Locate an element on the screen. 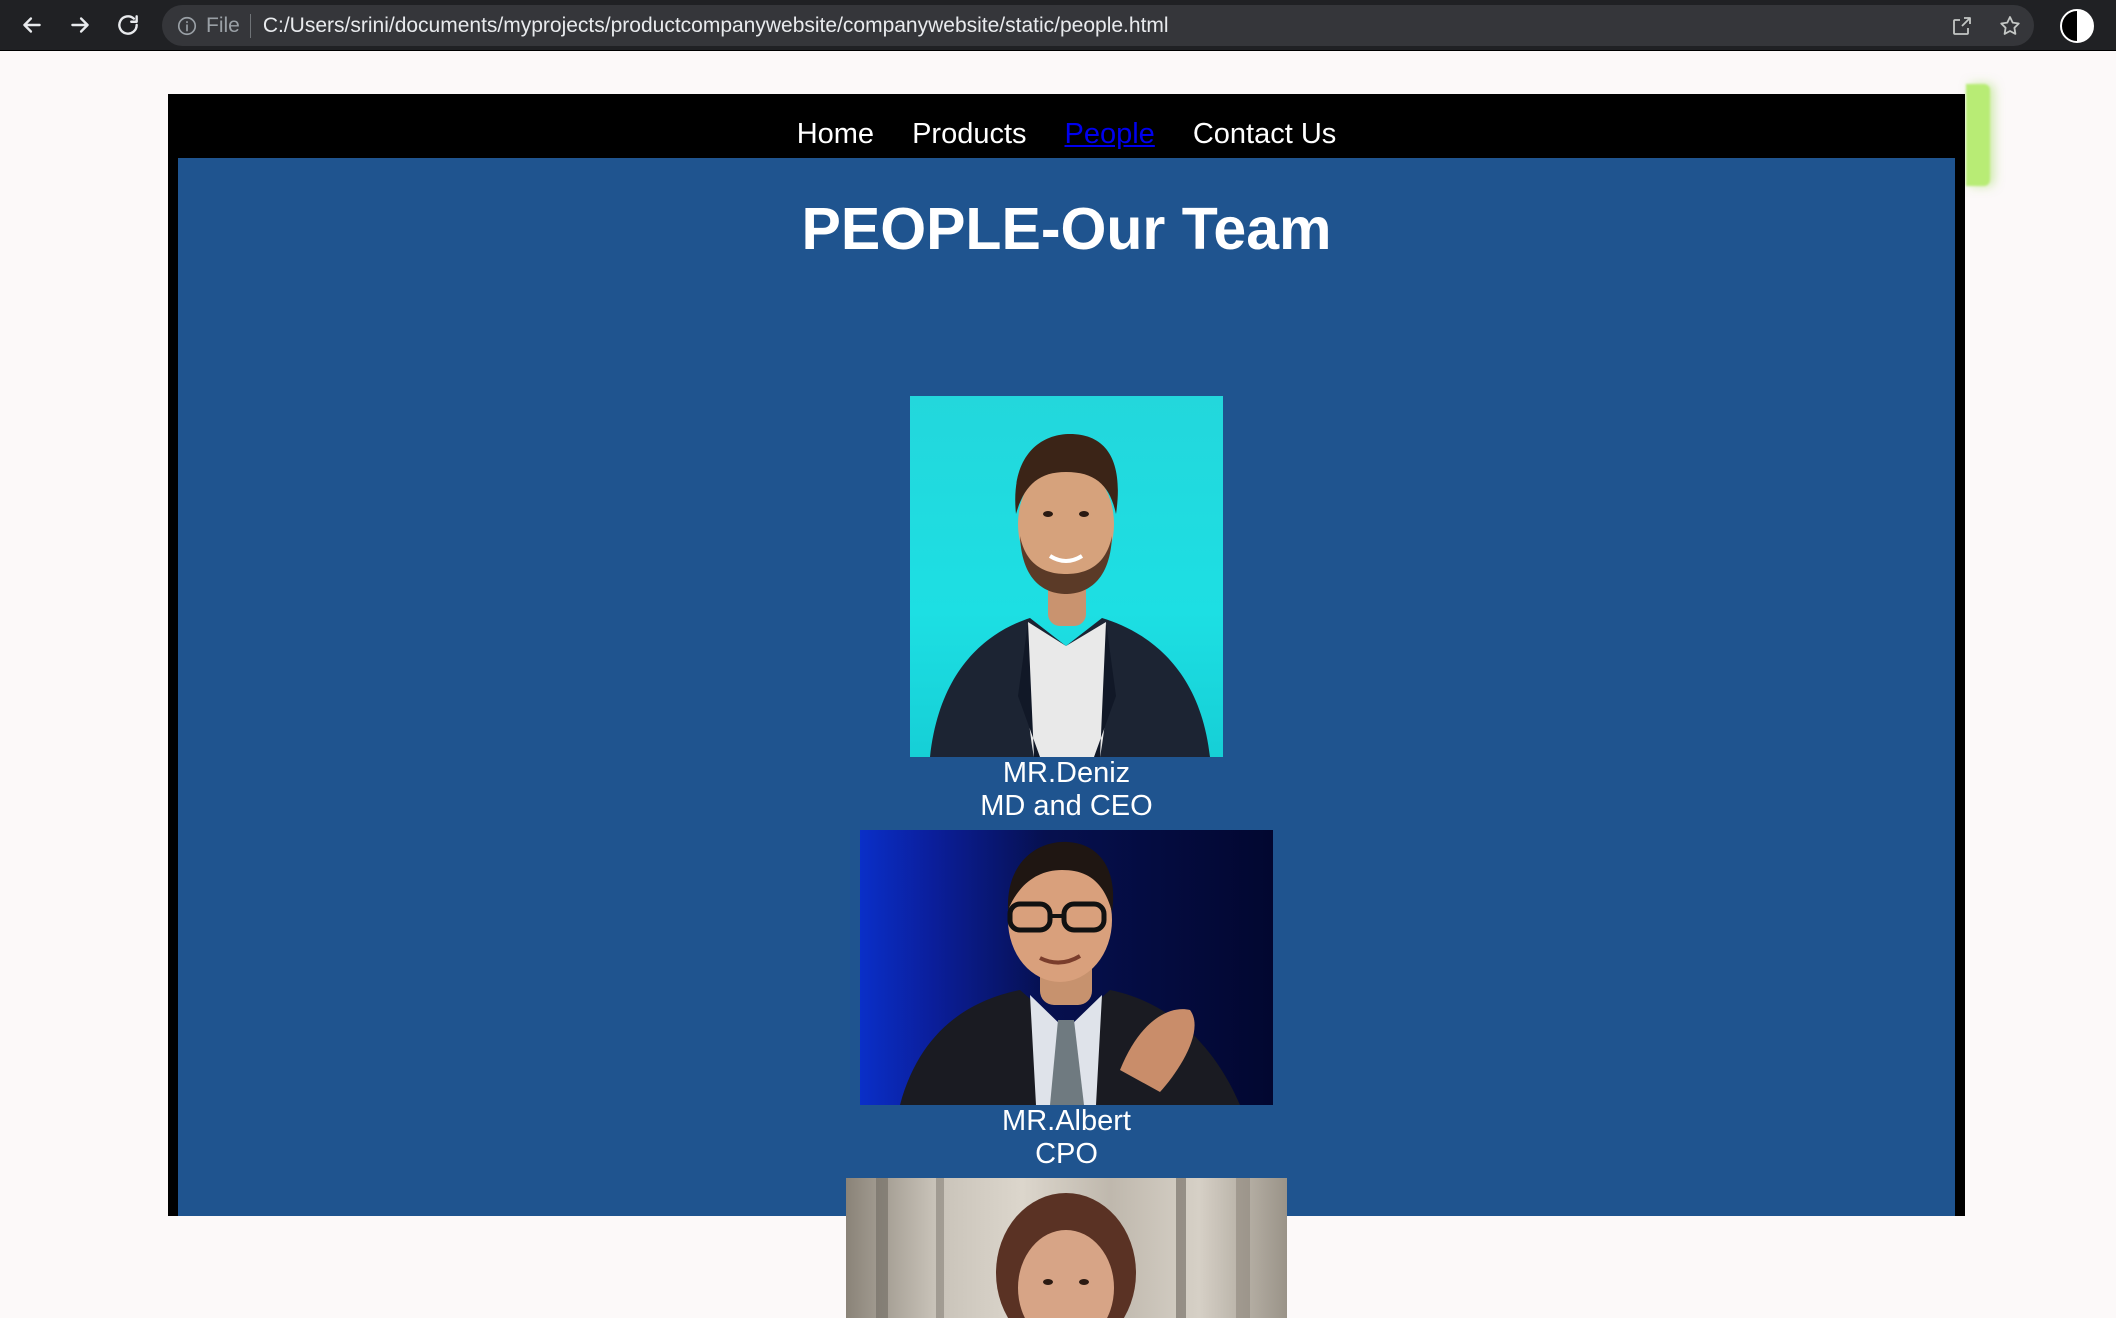 The height and width of the screenshot is (1318, 2116). team-member is located at coordinates (1066, 1248).